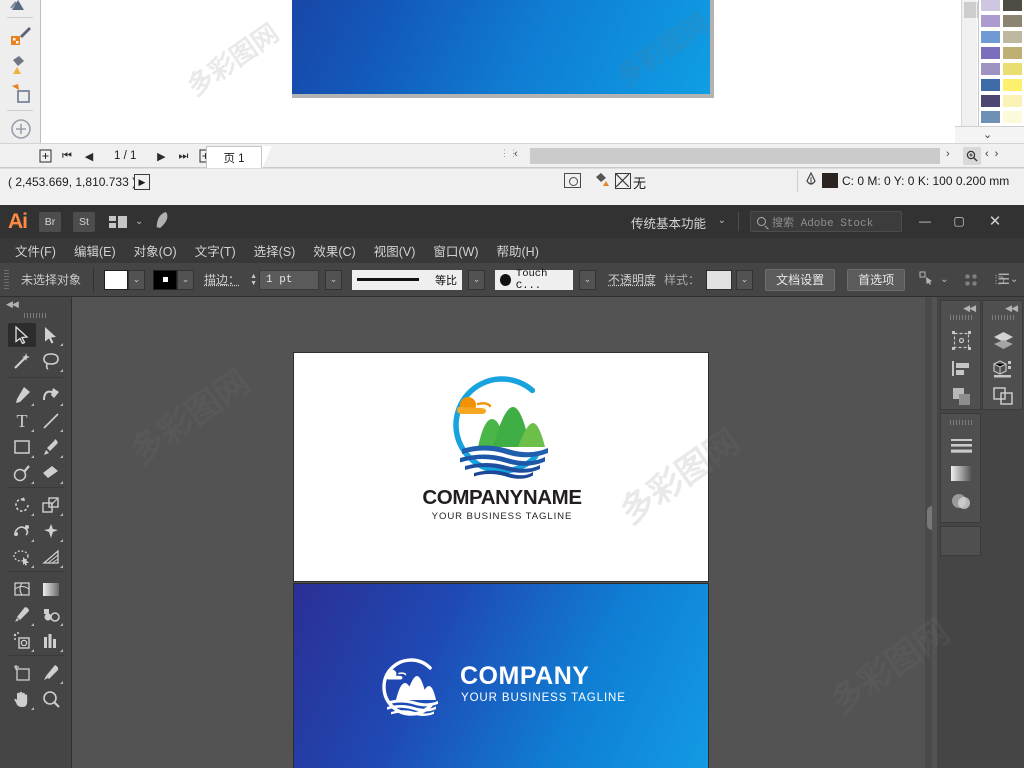 This screenshot has height=768, width=1024. I want to click on stroke-weight-stepper: ▲ ▼, so click(253, 280).